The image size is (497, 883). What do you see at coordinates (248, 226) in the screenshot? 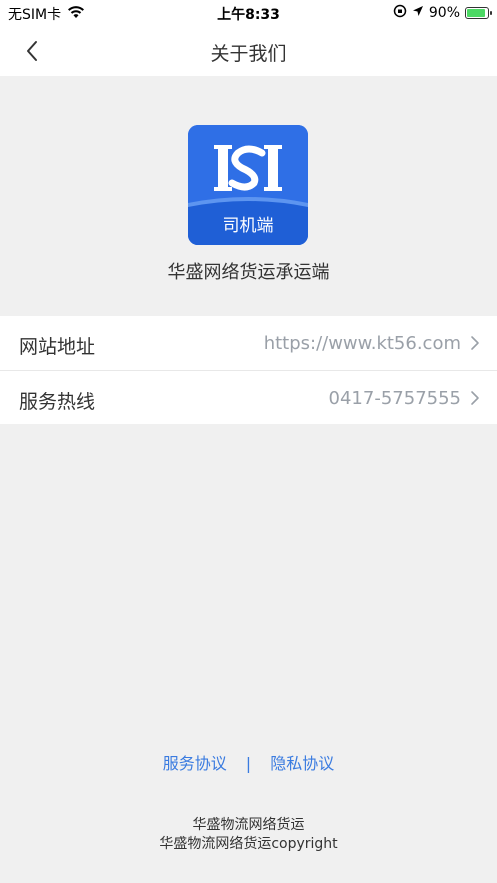
I see `app-icon-label: 司机端` at bounding box center [248, 226].